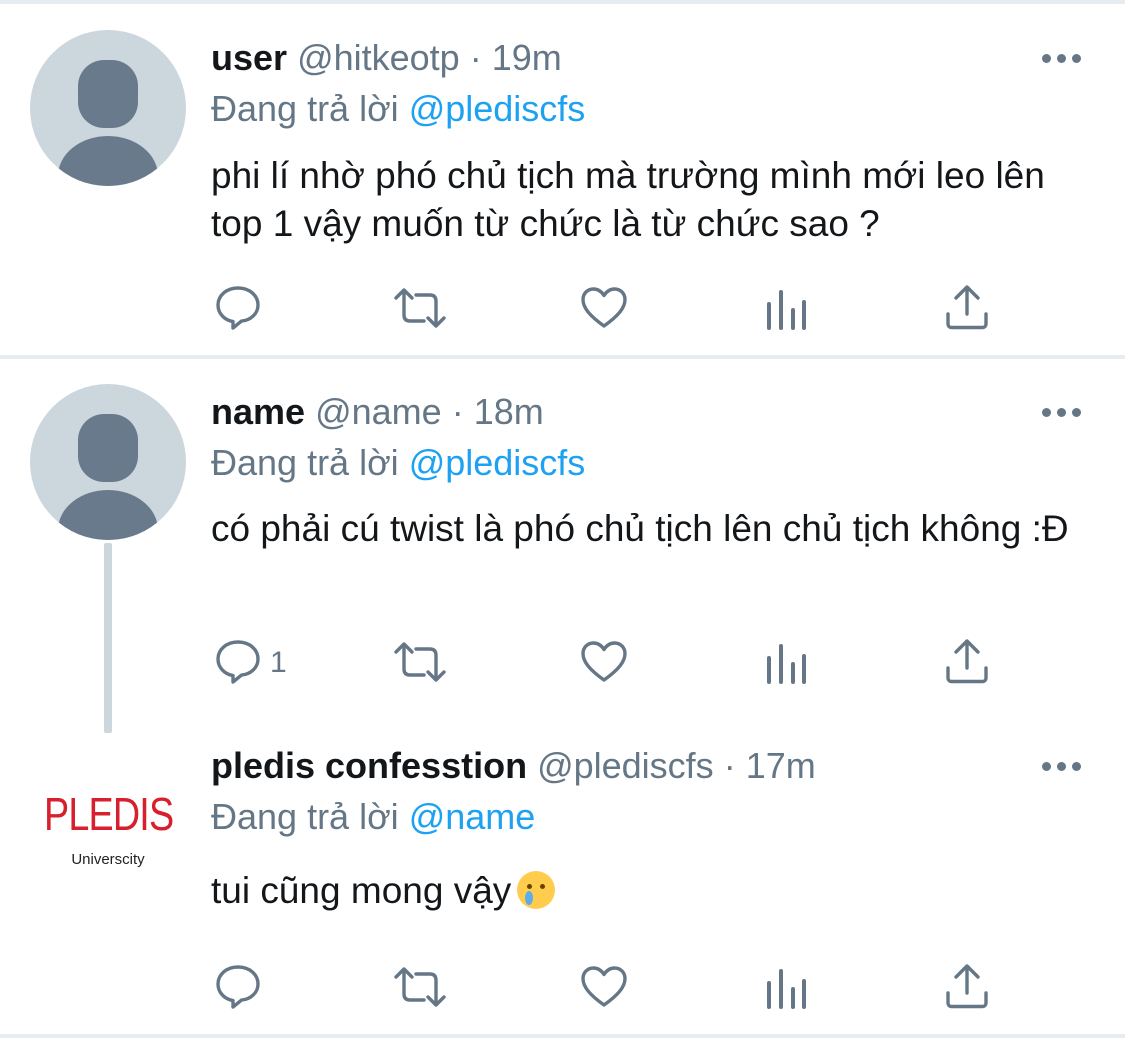 Image resolution: width=1125 pixels, height=1040 pixels. I want to click on user-handle: @plediscfs, so click(625, 765).